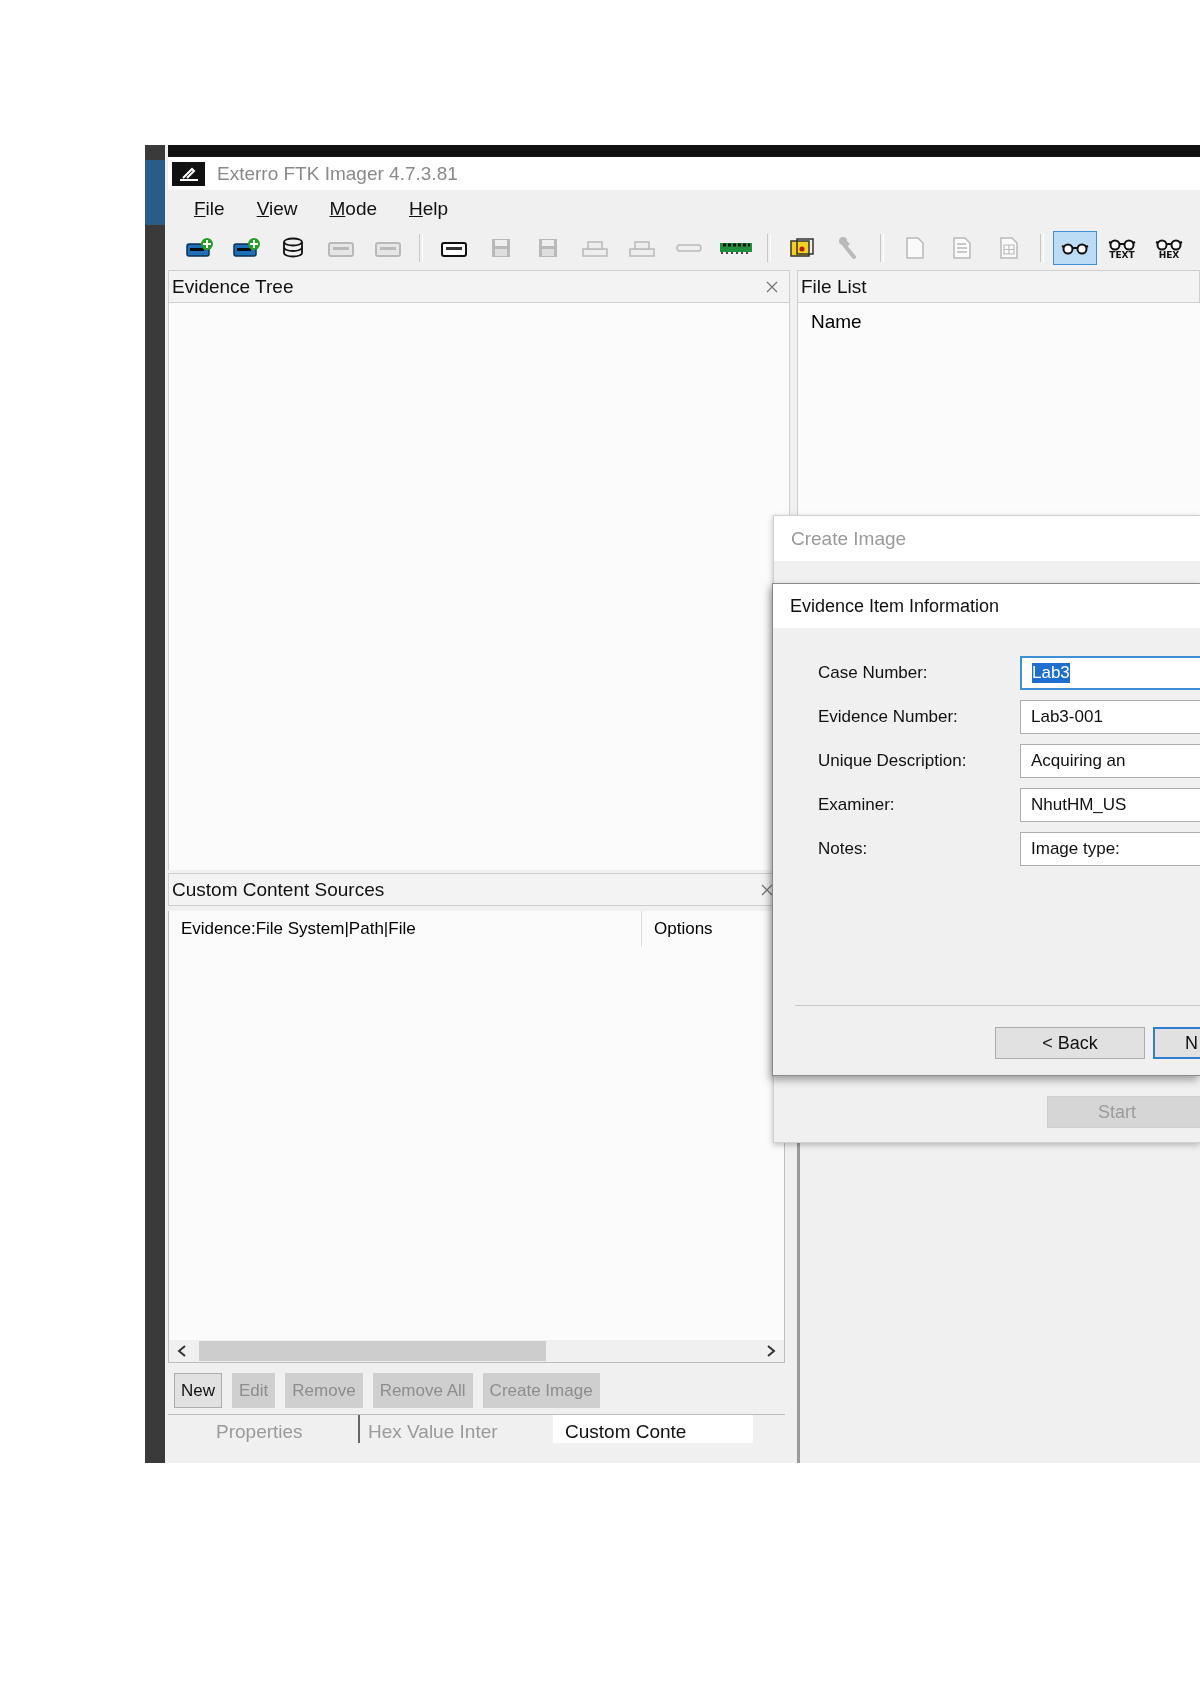 The image size is (1200, 1696). Describe the element at coordinates (353, 209) in the screenshot. I see `menu-item: Mode` at that location.